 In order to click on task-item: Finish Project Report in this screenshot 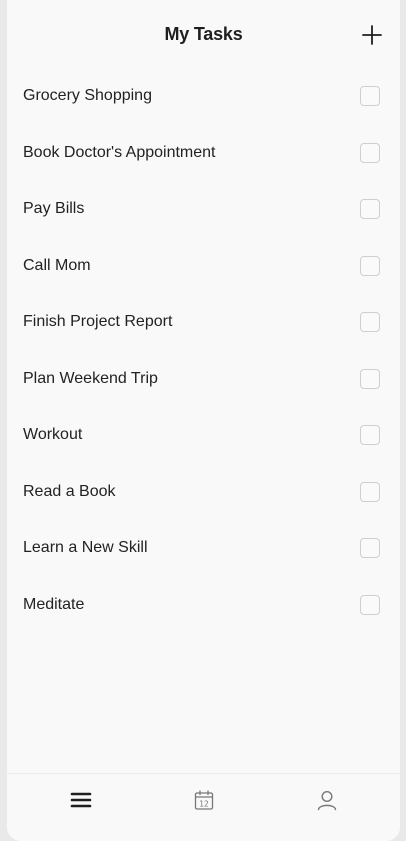, I will do `click(203, 322)`.